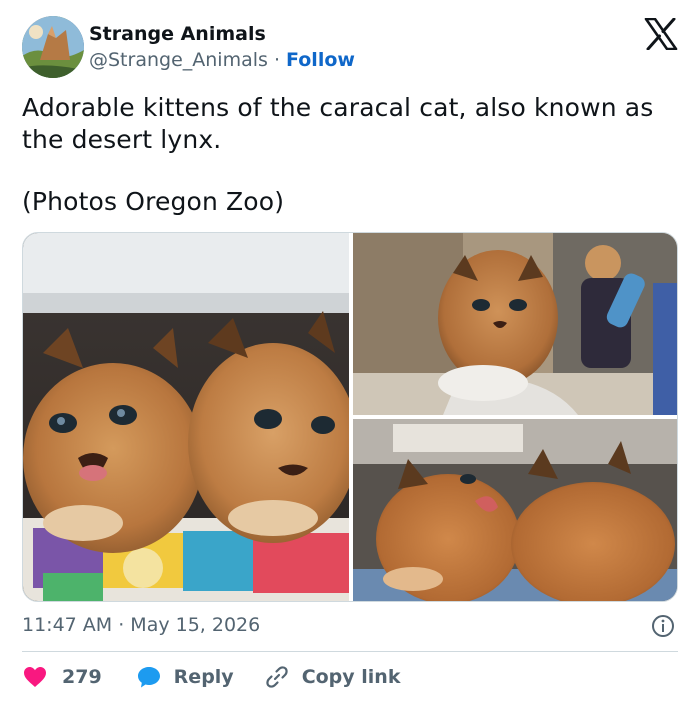 Image resolution: width=700 pixels, height=704 pixels. I want to click on copy-link-button: Copy link, so click(332, 677).